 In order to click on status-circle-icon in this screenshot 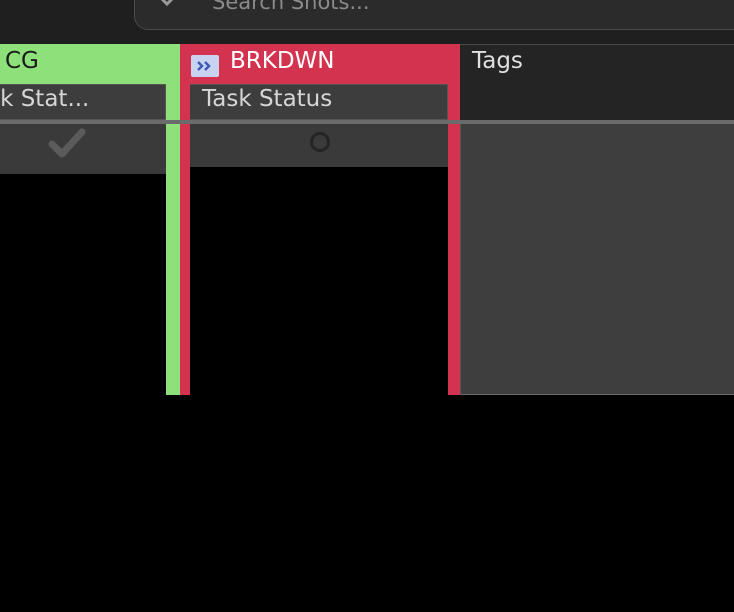, I will do `click(320, 142)`.